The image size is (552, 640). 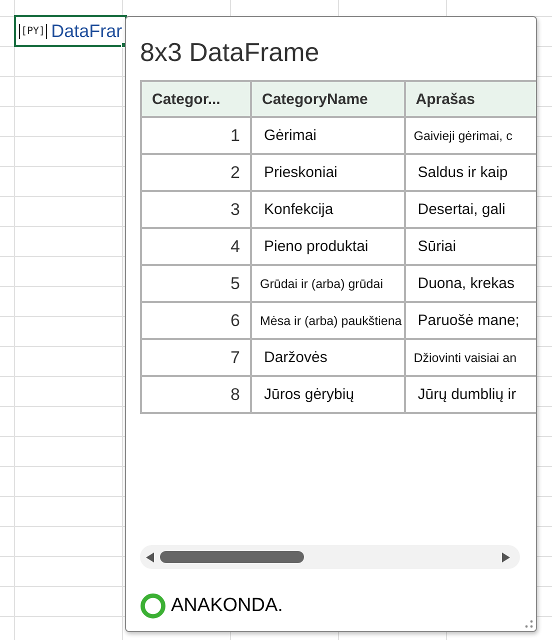 What do you see at coordinates (196, 172) in the screenshot?
I see `table-cell: 2` at bounding box center [196, 172].